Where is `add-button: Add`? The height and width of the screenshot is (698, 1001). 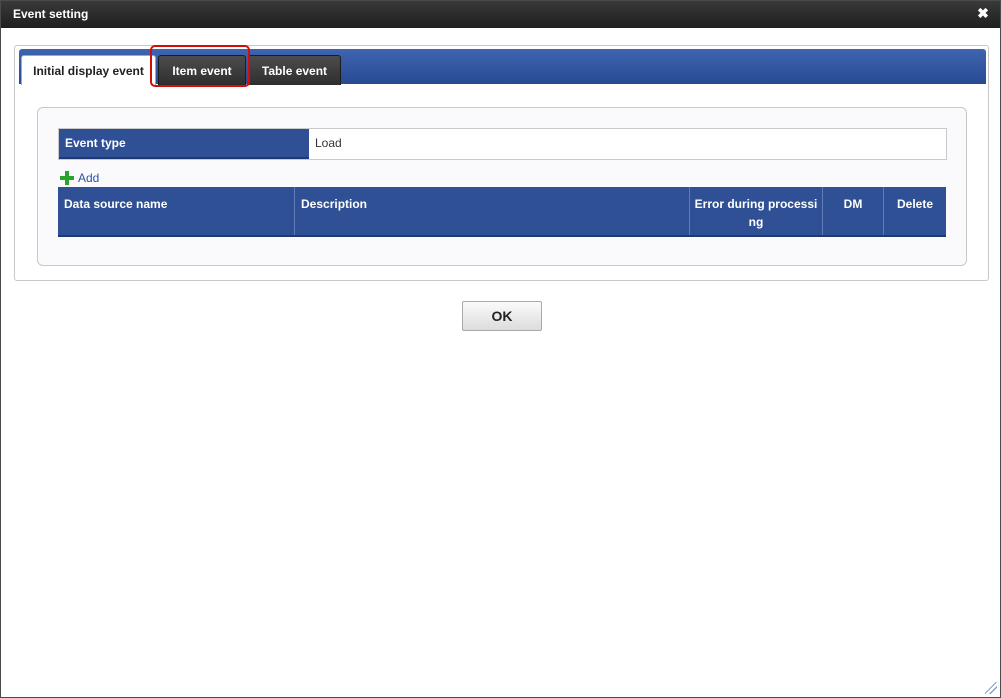 add-button: Add is located at coordinates (79, 178).